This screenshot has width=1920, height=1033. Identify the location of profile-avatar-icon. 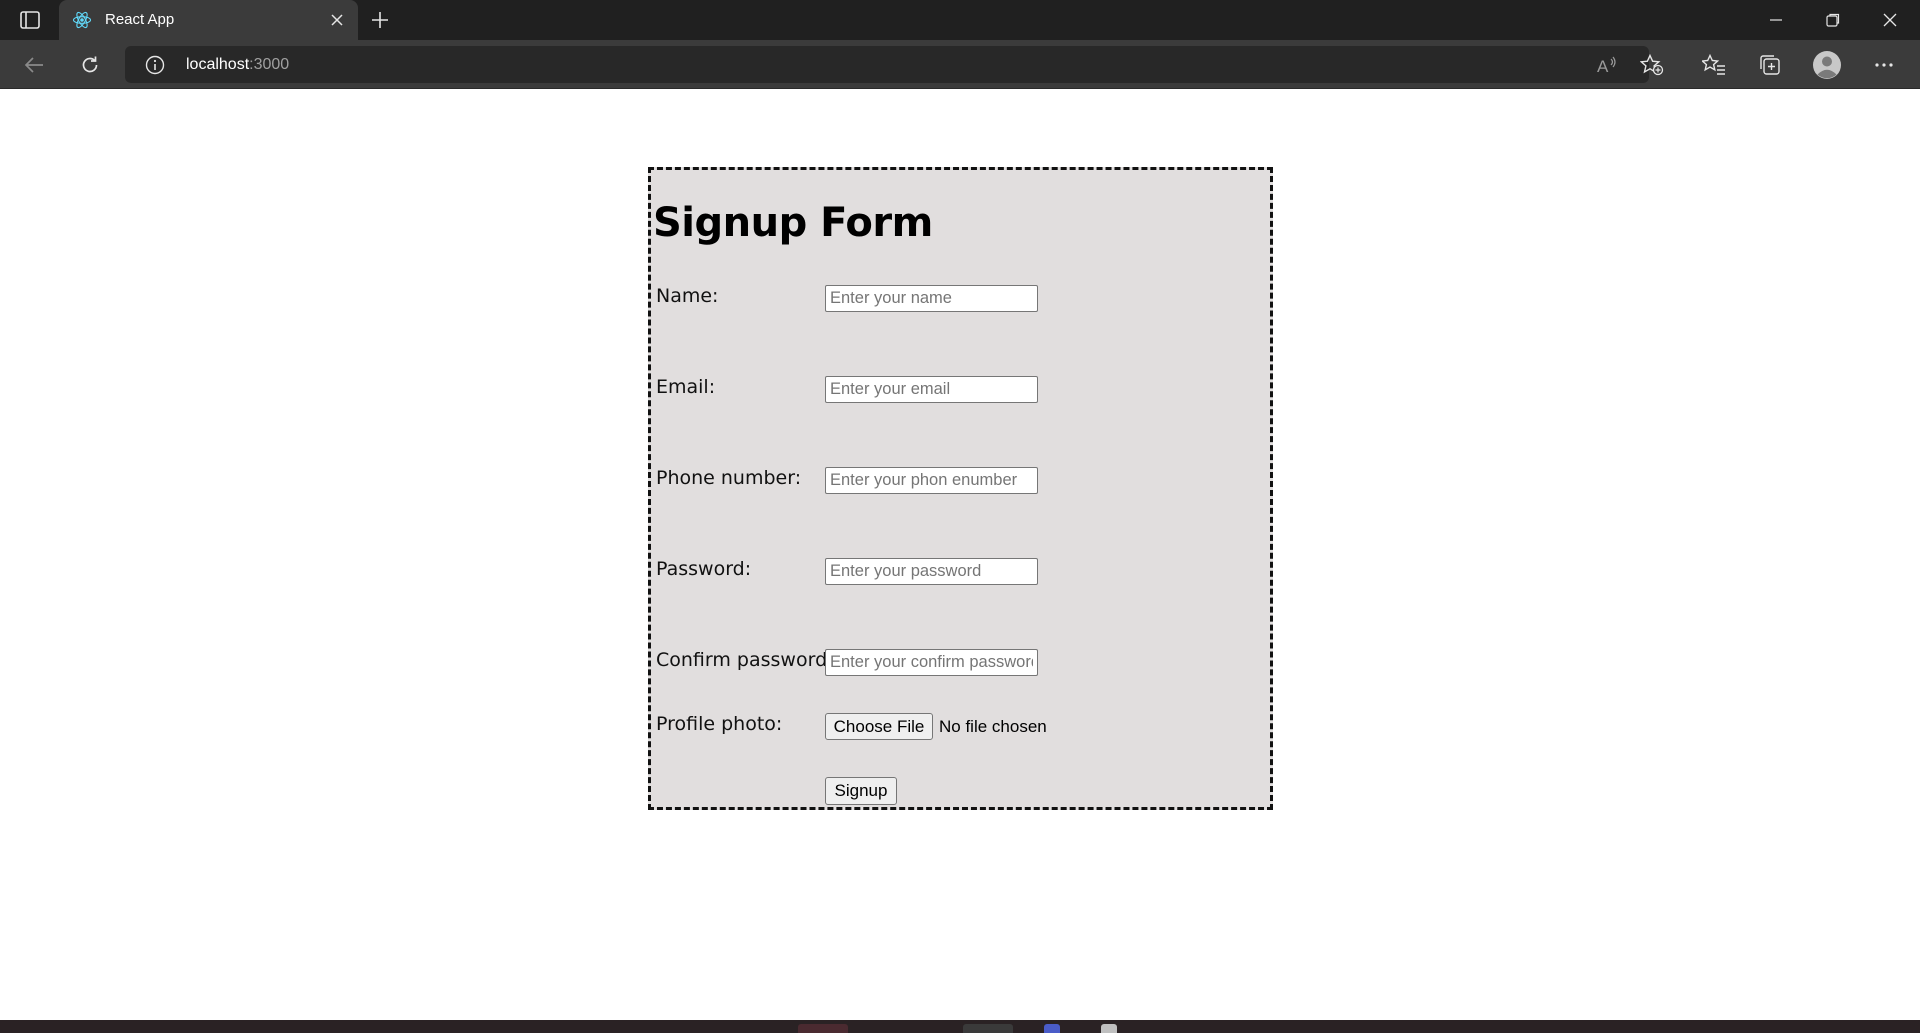
(1827, 65).